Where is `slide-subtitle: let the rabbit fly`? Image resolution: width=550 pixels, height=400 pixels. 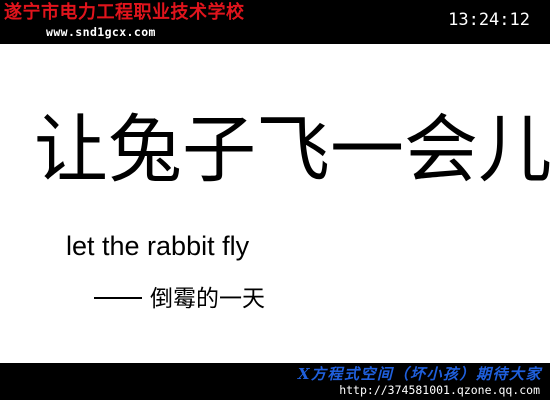 slide-subtitle: let the rabbit fly is located at coordinates (158, 246).